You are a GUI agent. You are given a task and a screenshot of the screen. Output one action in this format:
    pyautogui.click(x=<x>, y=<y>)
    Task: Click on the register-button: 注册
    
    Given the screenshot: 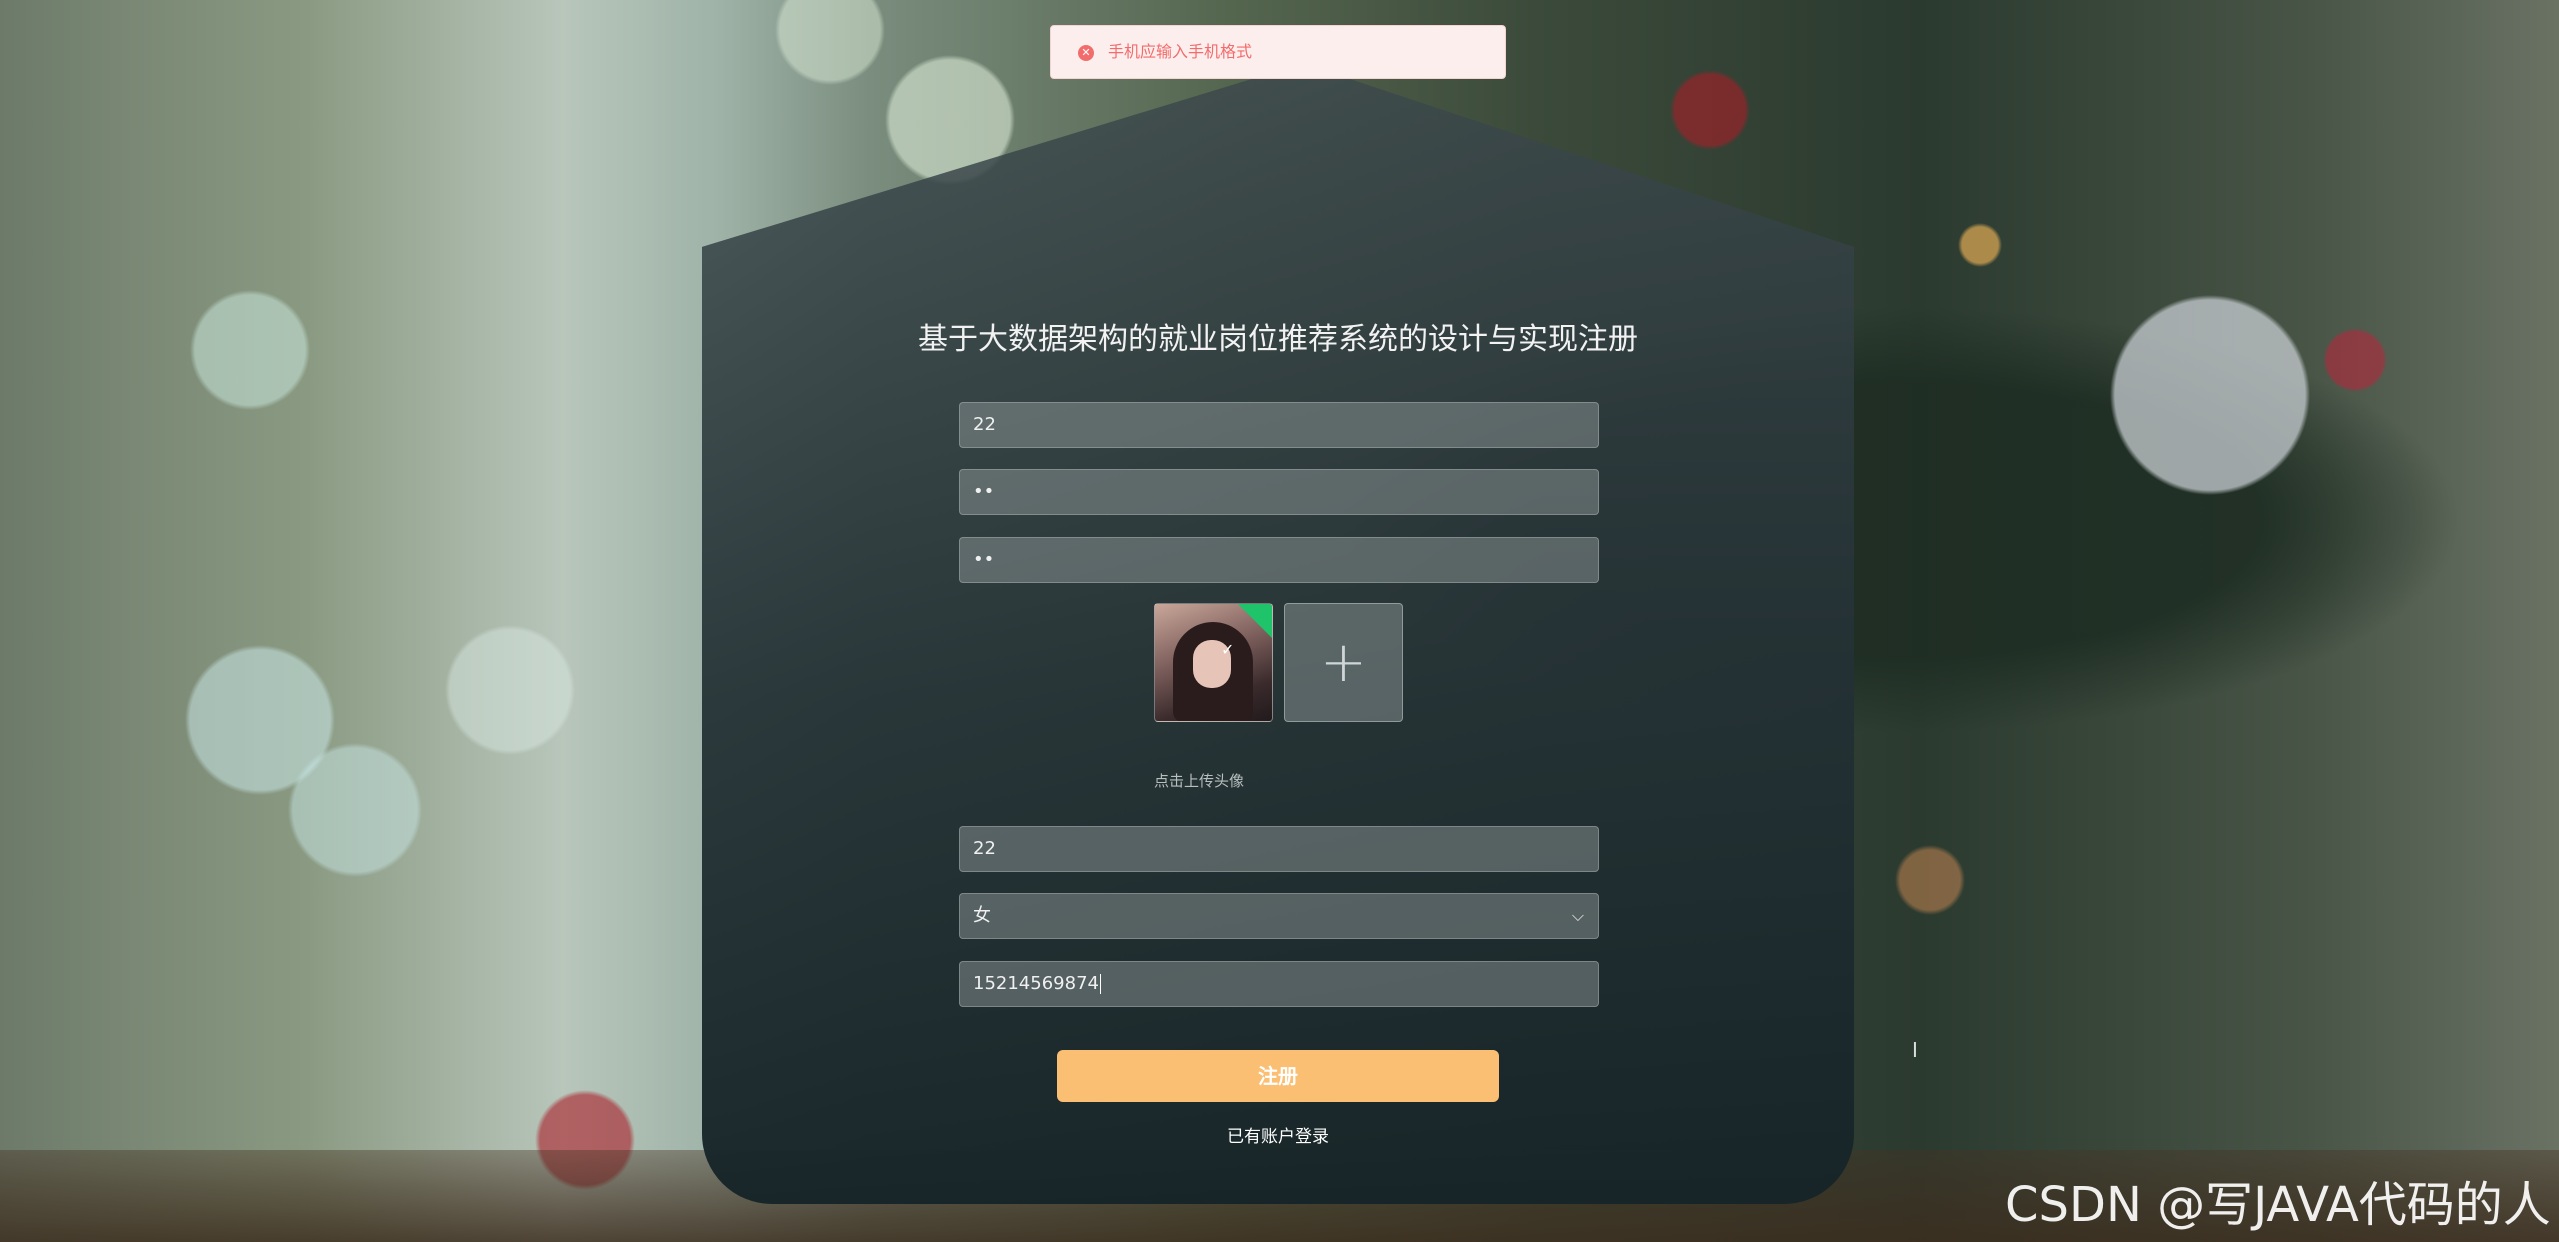 What is the action you would take?
    pyautogui.click(x=1278, y=1076)
    